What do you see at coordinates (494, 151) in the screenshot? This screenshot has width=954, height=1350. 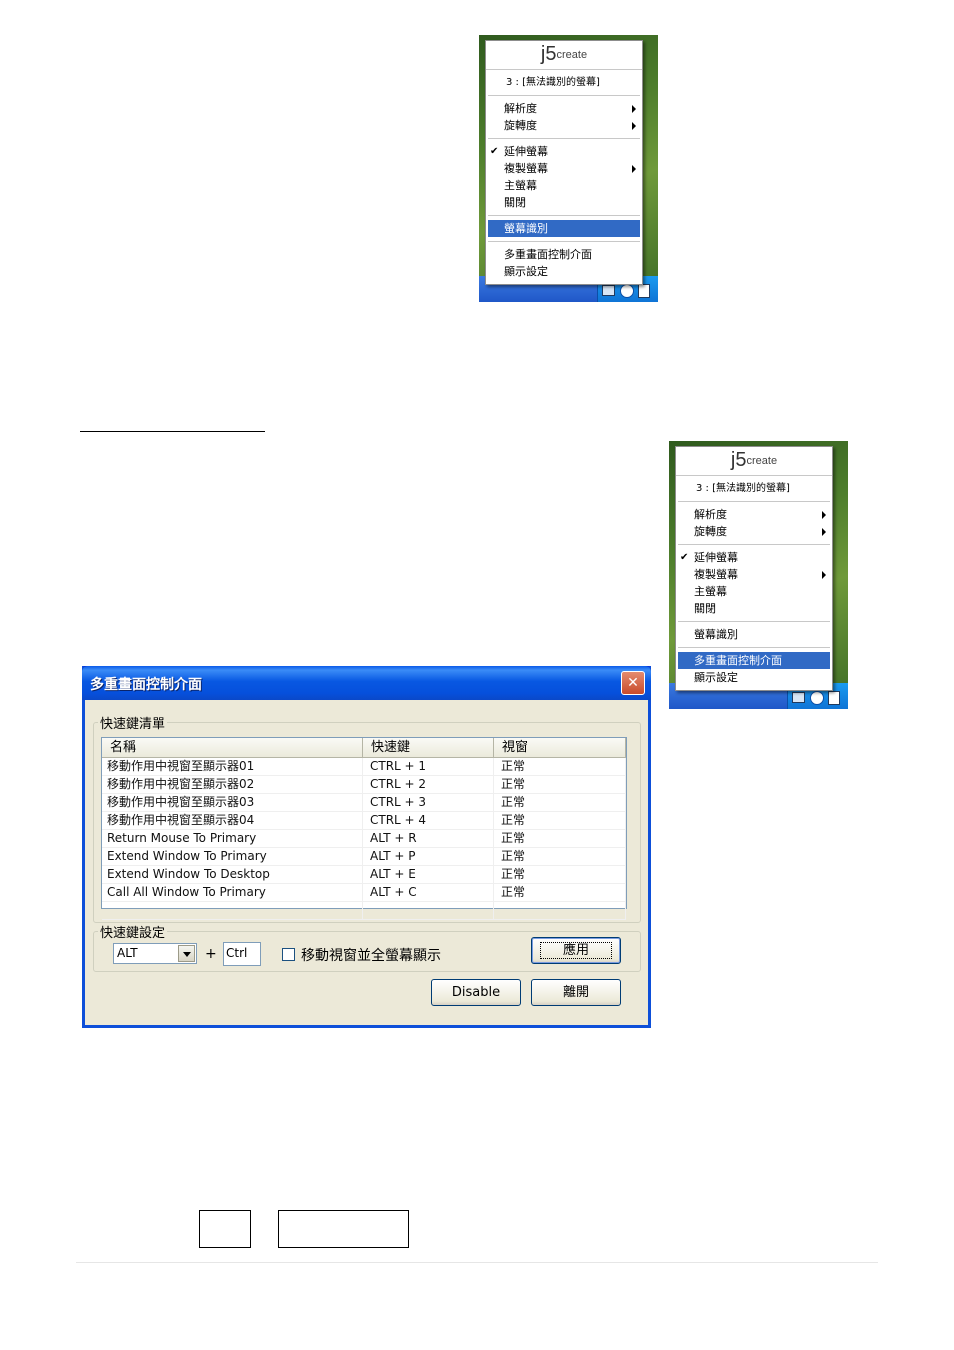 I see `checkmark-icon: ✔` at bounding box center [494, 151].